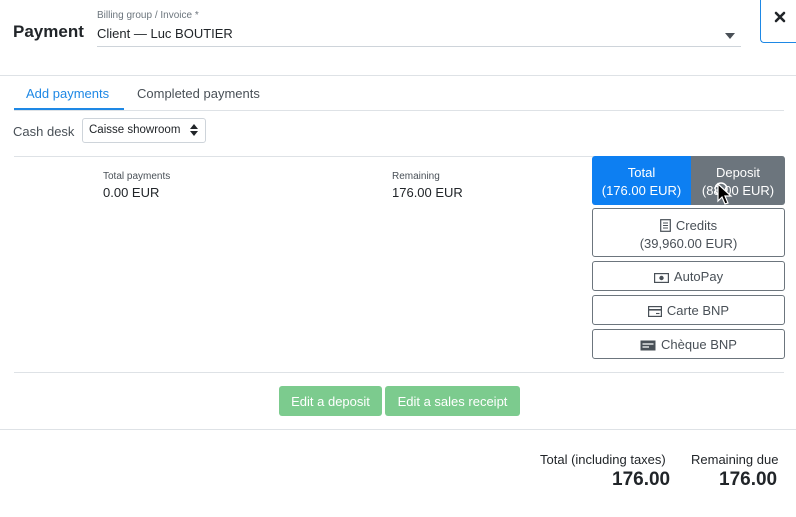 The width and height of the screenshot is (796, 517). Describe the element at coordinates (688, 243) in the screenshot. I see `credits-amount: (39,960.00 EUR)` at that location.